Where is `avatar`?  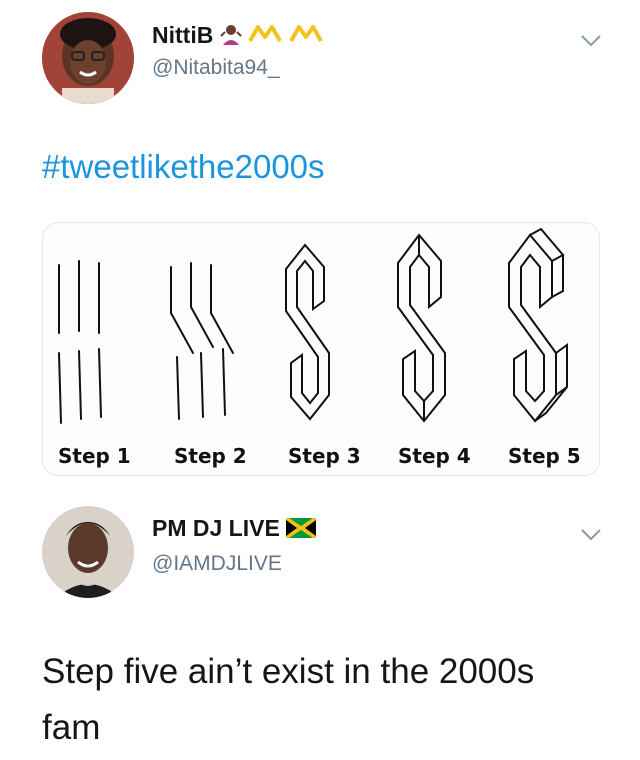
avatar is located at coordinates (88, 552).